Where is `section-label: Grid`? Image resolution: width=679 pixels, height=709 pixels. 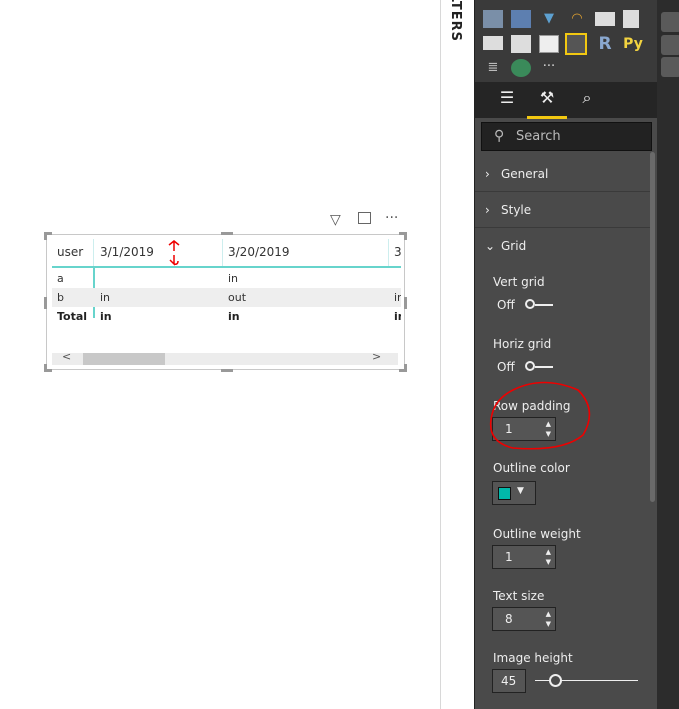 section-label: Grid is located at coordinates (514, 246).